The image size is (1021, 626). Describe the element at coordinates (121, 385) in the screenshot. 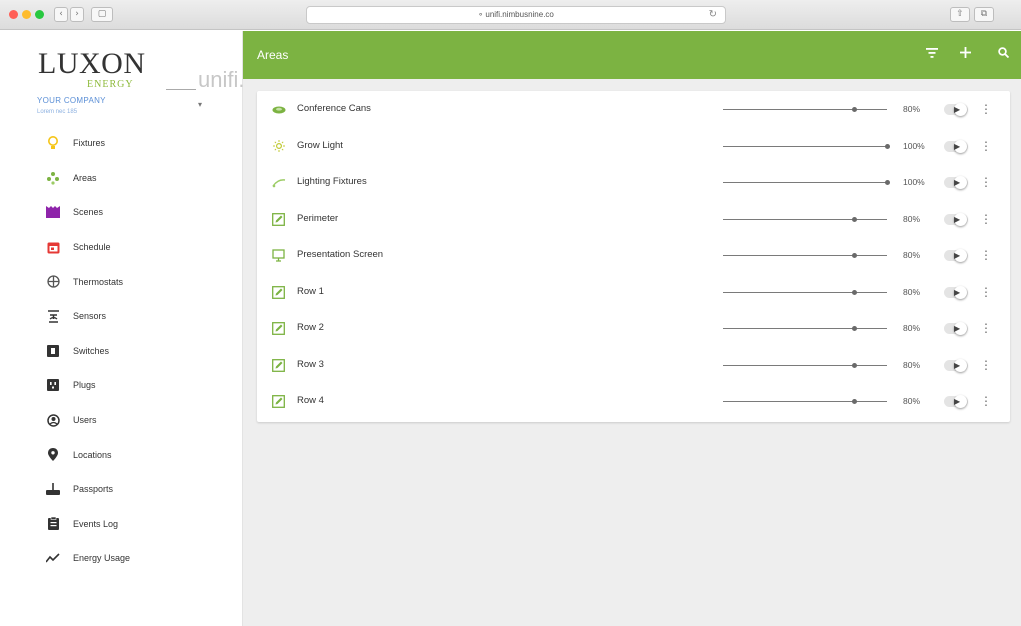

I see `sidebar-item-plugs: Plugs` at that location.